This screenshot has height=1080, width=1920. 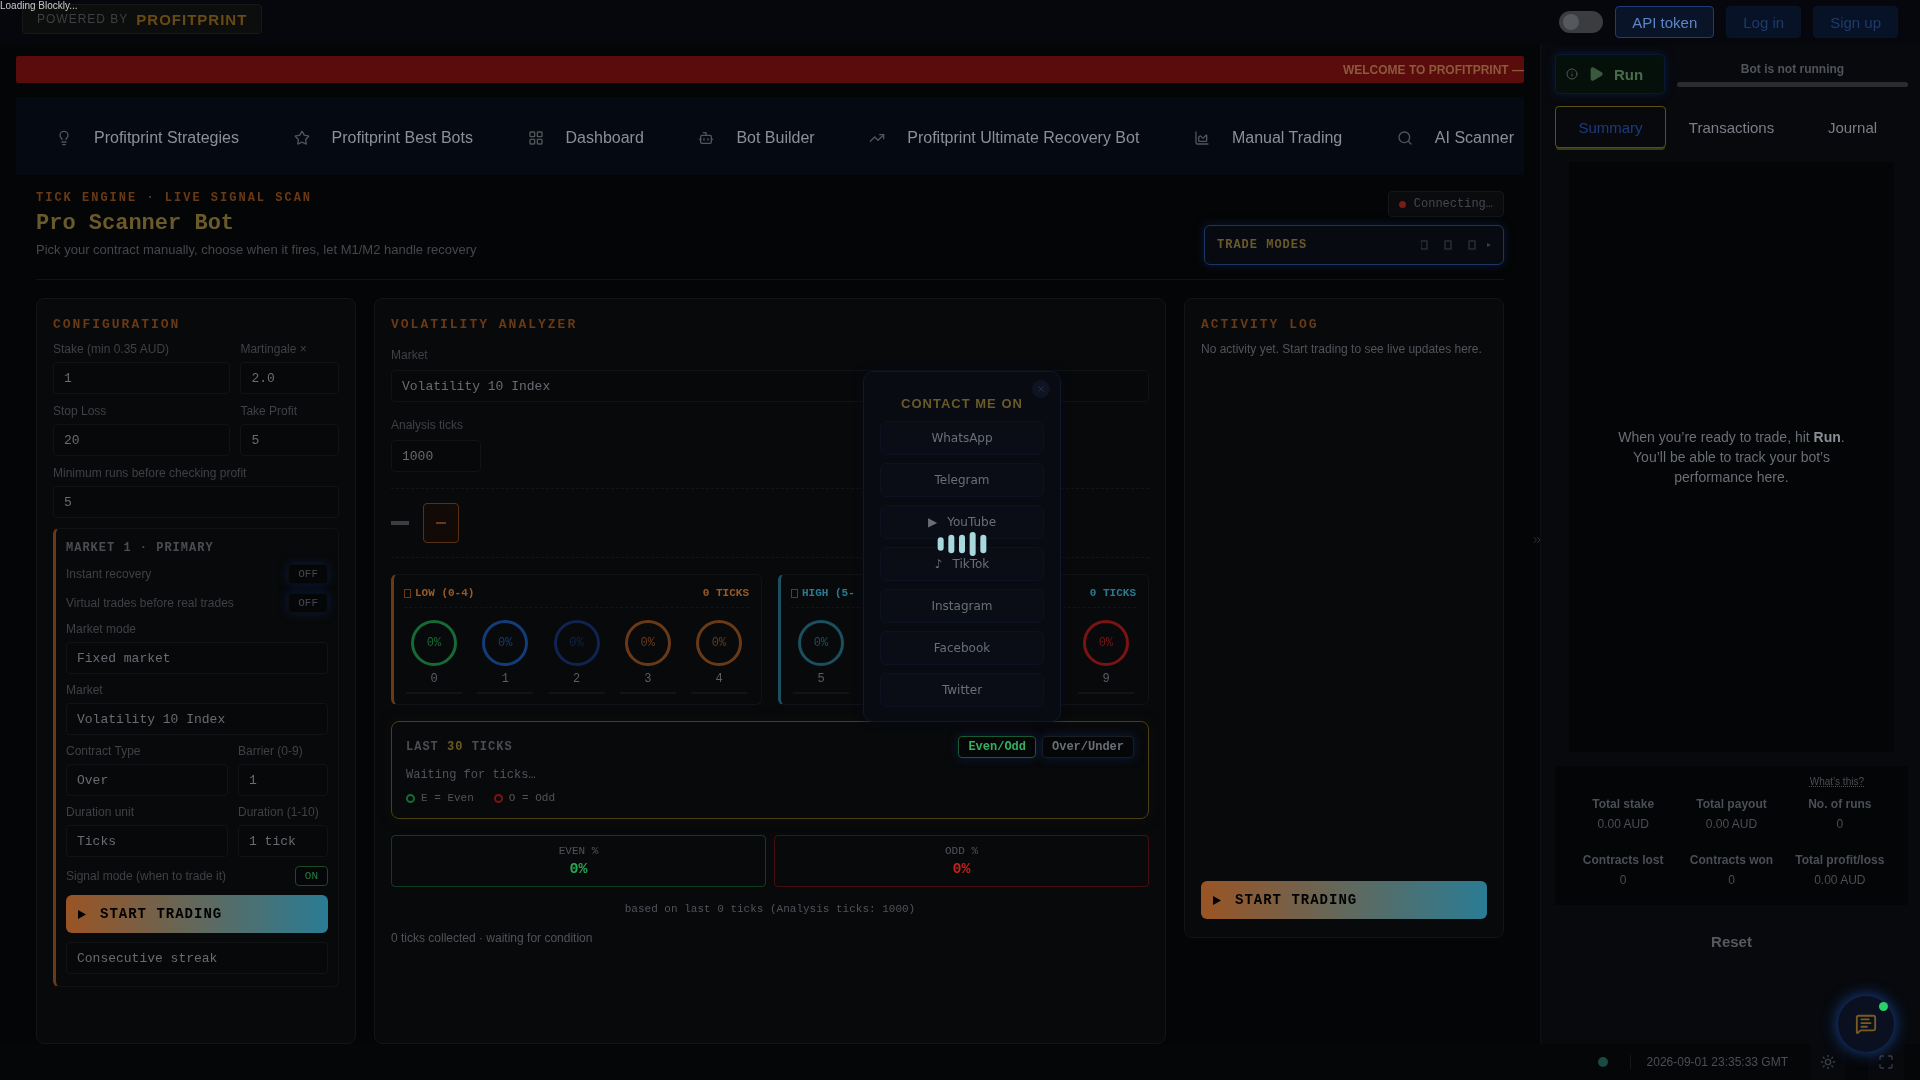 What do you see at coordinates (756, 138) in the screenshot?
I see `nav-item: Bot Builder` at bounding box center [756, 138].